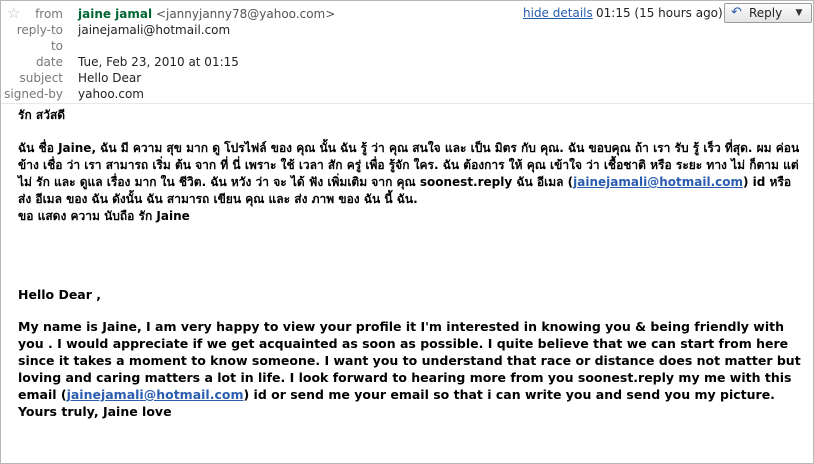  Describe the element at coordinates (158, 62) in the screenshot. I see `date-value: Tue, Feb 23, 2010 at 01:15` at that location.